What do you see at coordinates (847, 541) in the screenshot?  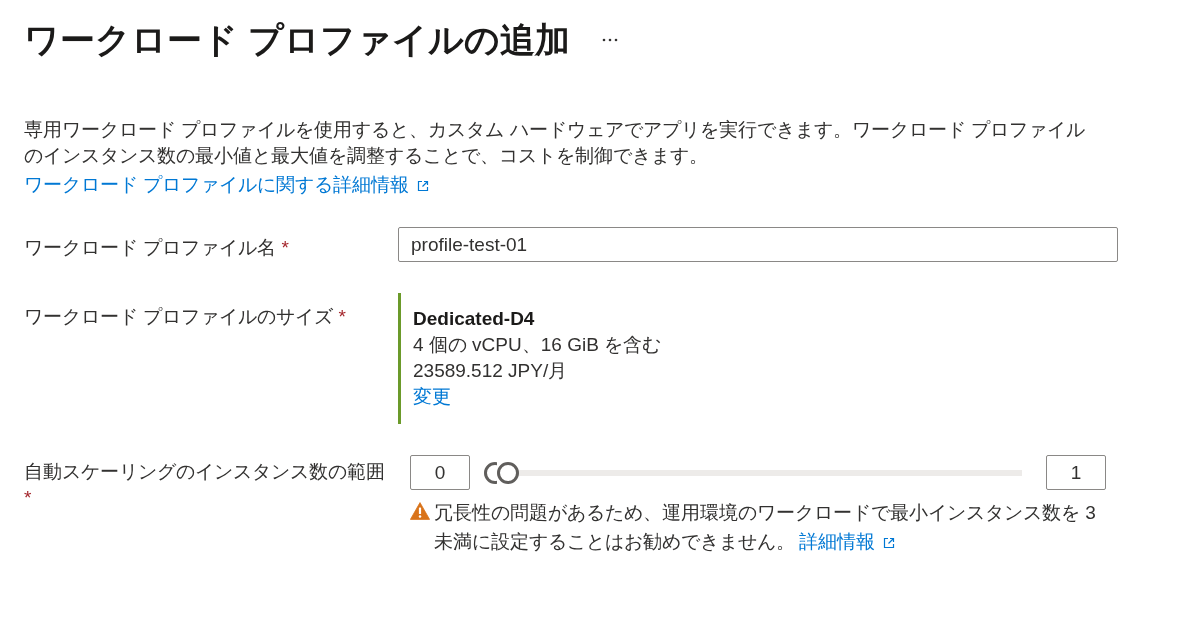 I see `learn-more-link: 詳細情報` at bounding box center [847, 541].